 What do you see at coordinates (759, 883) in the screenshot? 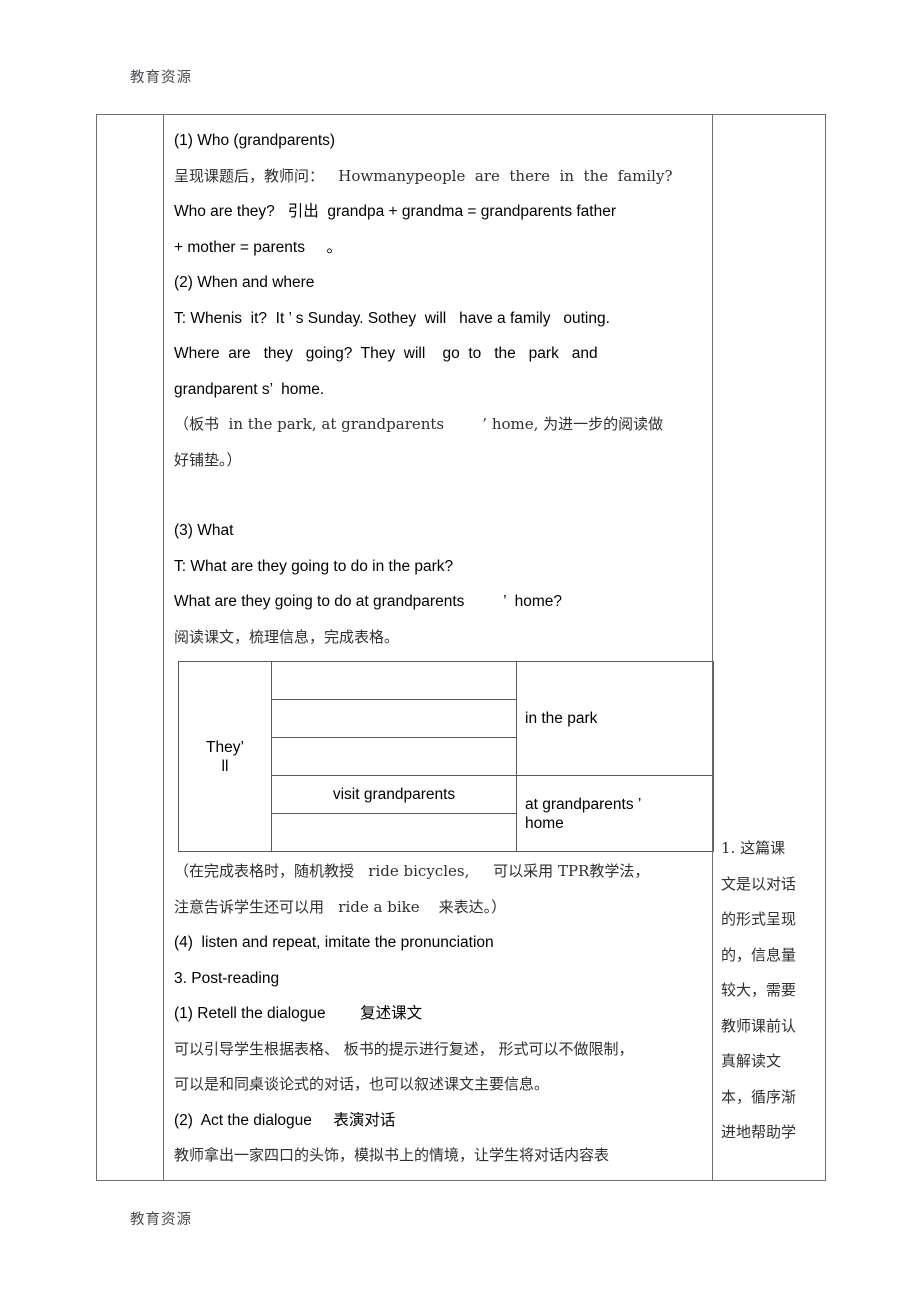
I see `side-note-line-2: 文是以对话` at bounding box center [759, 883].